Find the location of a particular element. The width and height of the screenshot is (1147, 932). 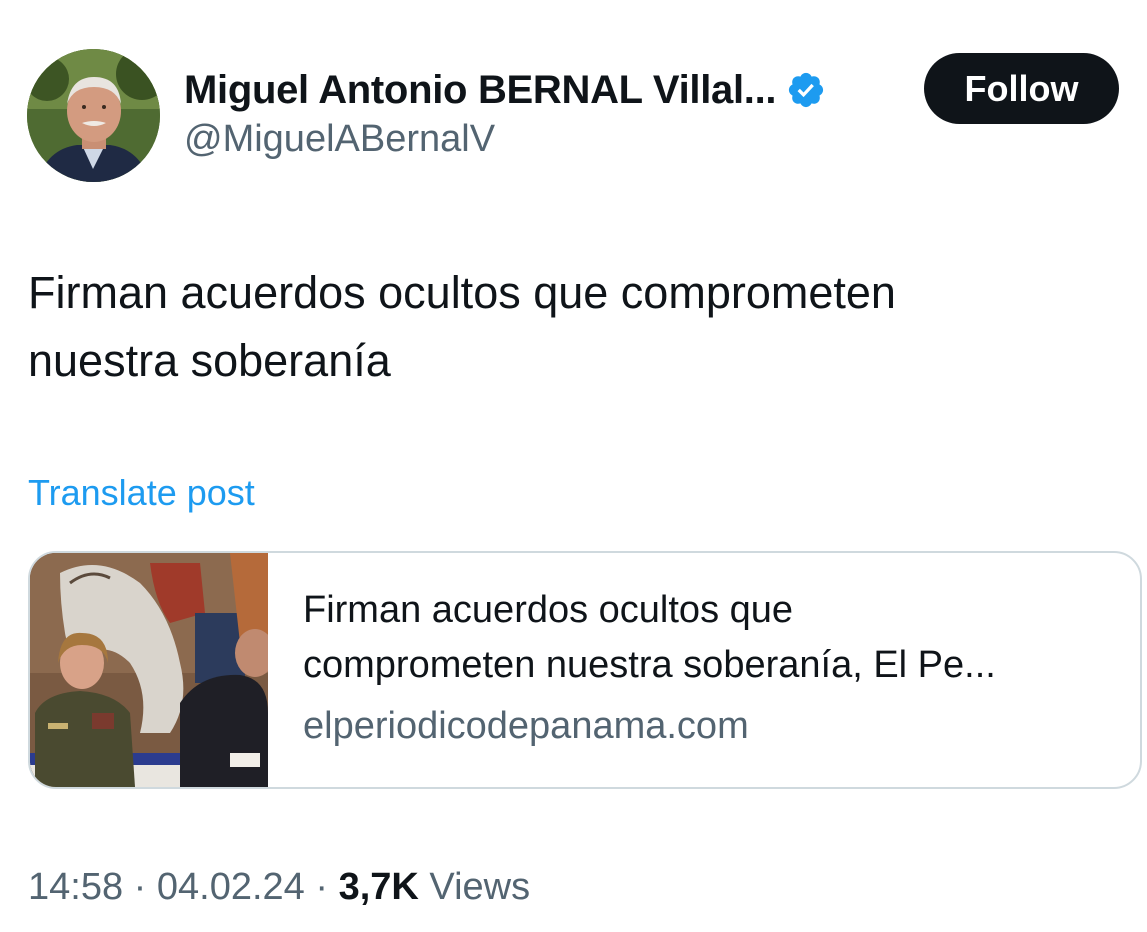

views-count: 3,7K is located at coordinates (378, 887).